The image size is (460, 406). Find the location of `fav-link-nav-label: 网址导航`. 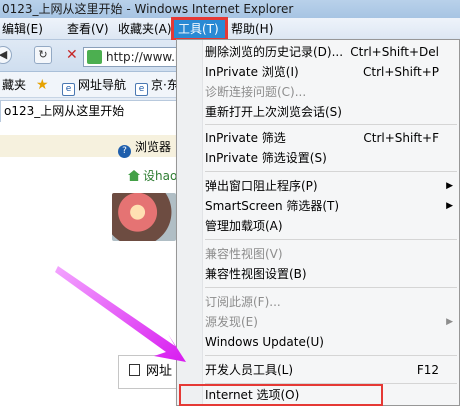

fav-link-nav-label: 网址导航 is located at coordinates (102, 85).